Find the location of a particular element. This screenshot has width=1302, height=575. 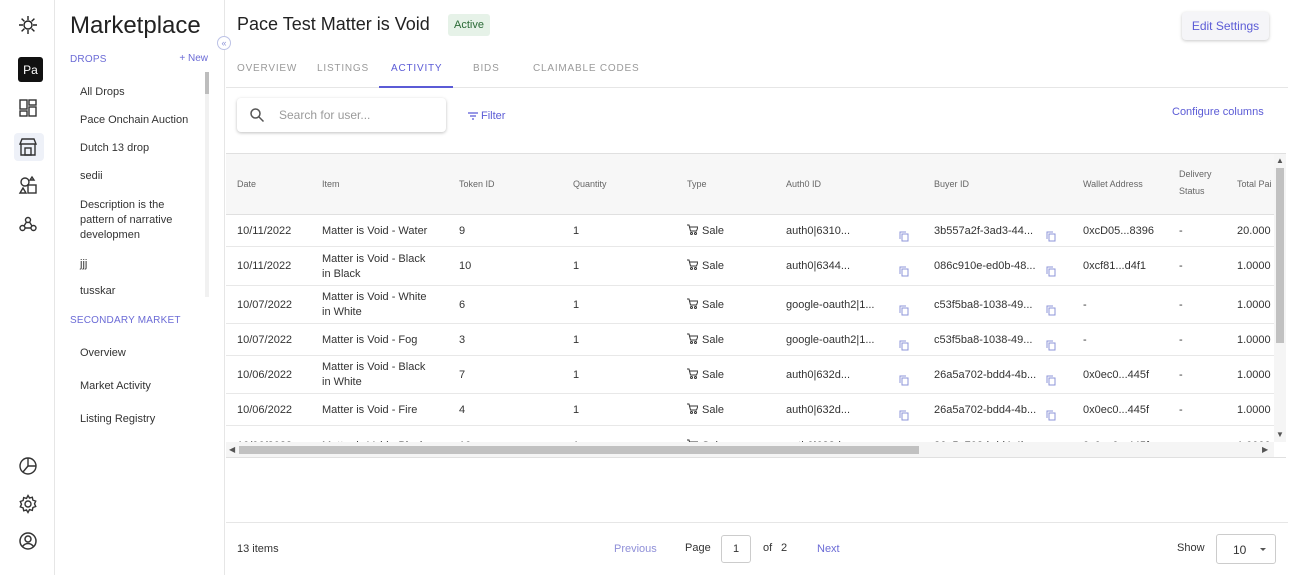

column-header-wallet-address: Wallet Address is located at coordinates (1113, 184).